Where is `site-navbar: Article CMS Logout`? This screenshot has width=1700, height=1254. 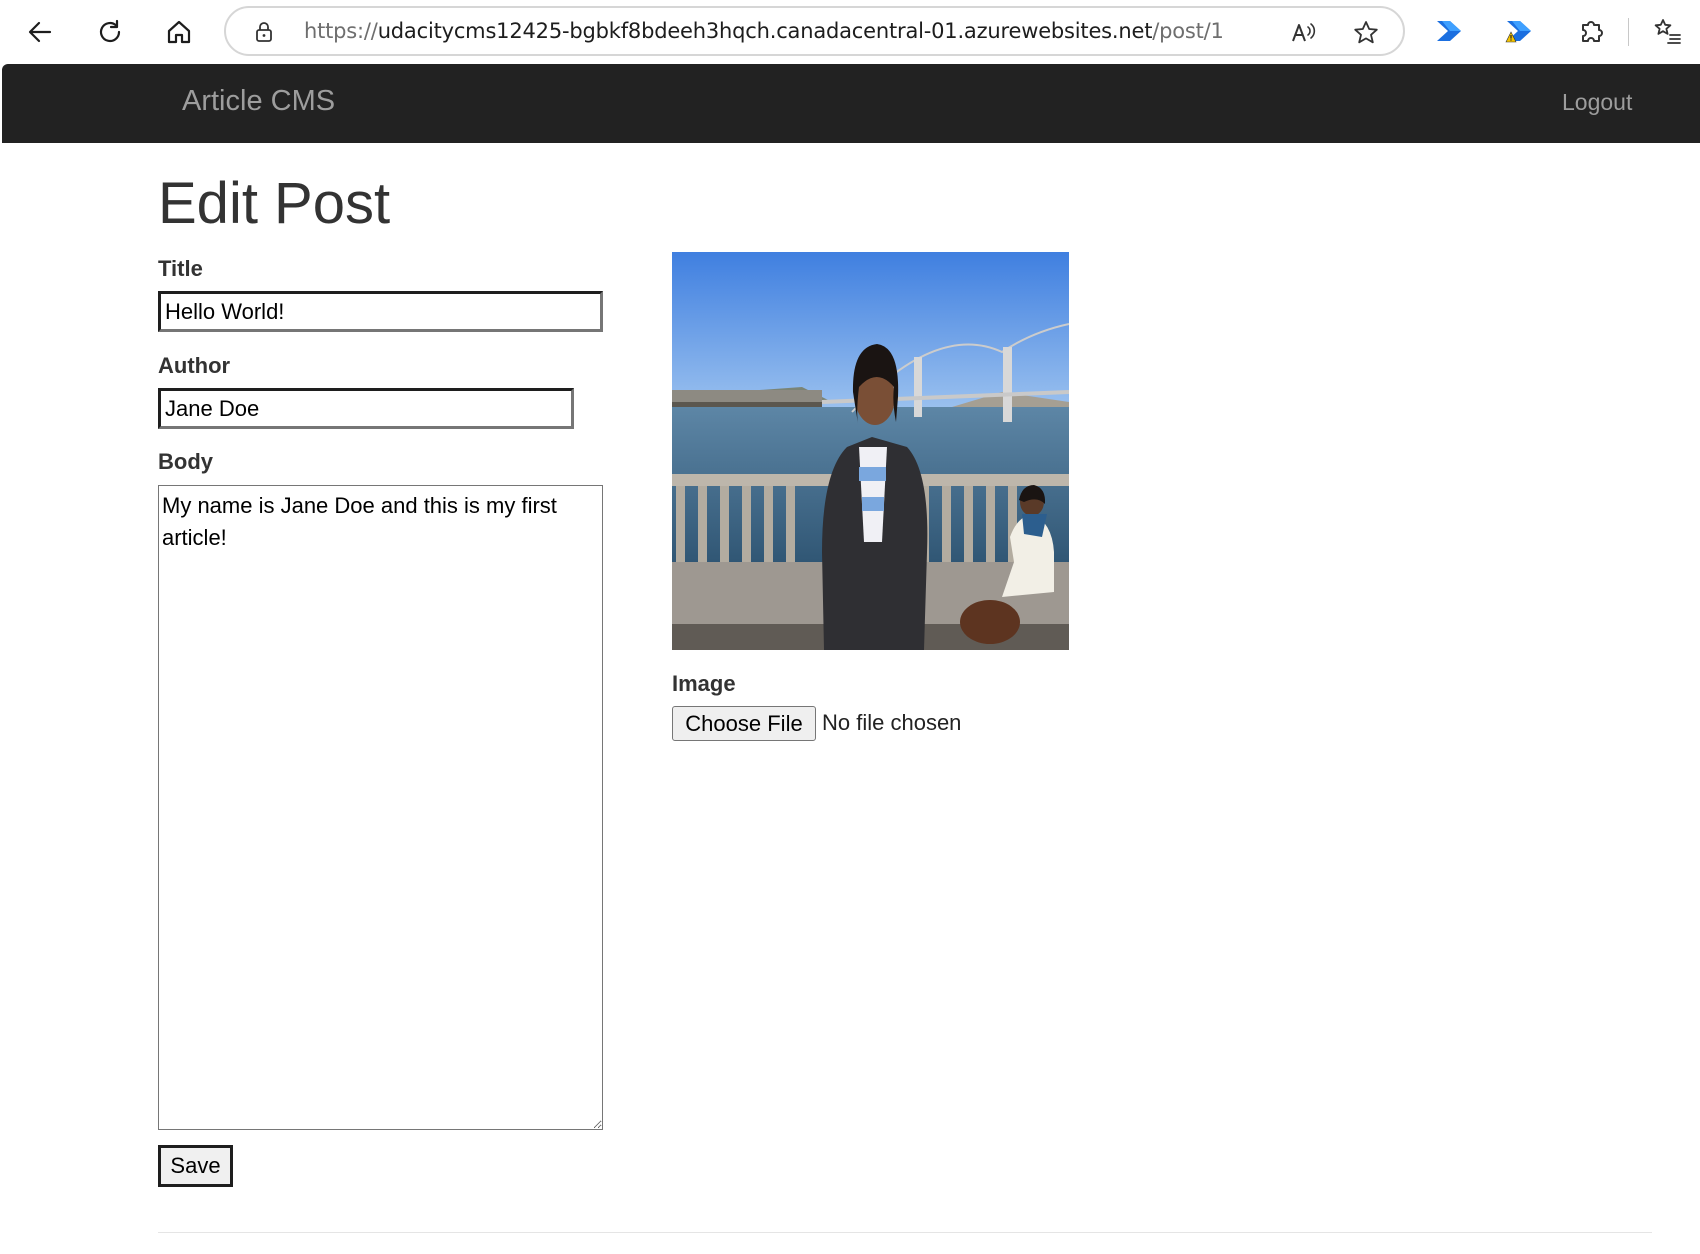
site-navbar: Article CMS Logout is located at coordinates (851, 103).